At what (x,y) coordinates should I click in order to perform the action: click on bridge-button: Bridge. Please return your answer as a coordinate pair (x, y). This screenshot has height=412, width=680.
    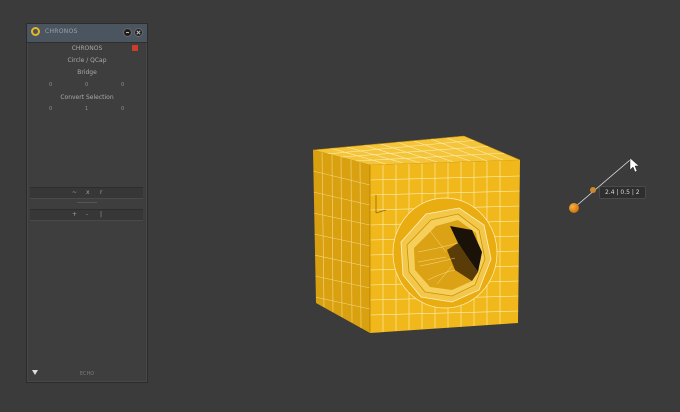
    Looking at the image, I should click on (87, 72).